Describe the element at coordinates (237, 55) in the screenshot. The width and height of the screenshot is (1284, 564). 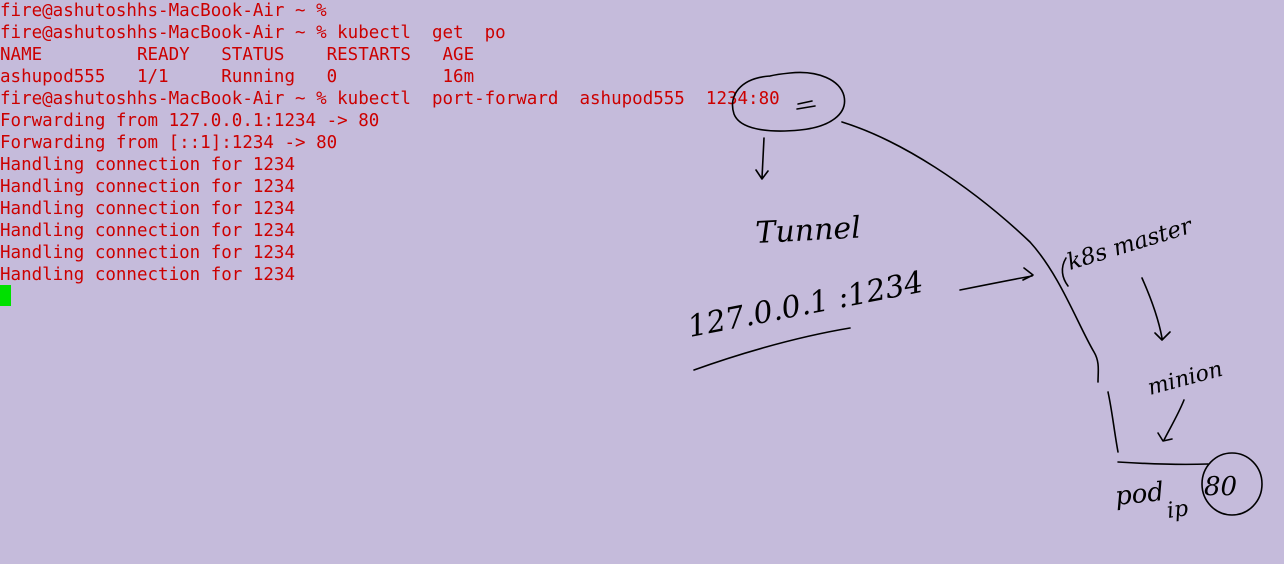
I see `terminal-line: NAME READY STATUS RESTARTS AGE` at that location.